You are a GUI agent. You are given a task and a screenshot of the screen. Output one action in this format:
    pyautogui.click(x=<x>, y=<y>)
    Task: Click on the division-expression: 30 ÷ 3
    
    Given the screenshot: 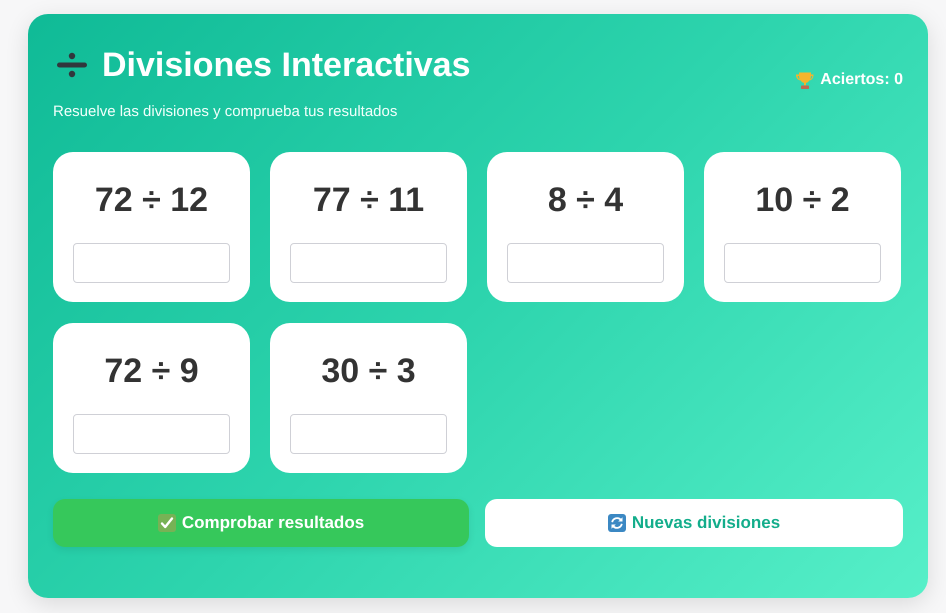 What is the action you would take?
    pyautogui.click(x=368, y=371)
    